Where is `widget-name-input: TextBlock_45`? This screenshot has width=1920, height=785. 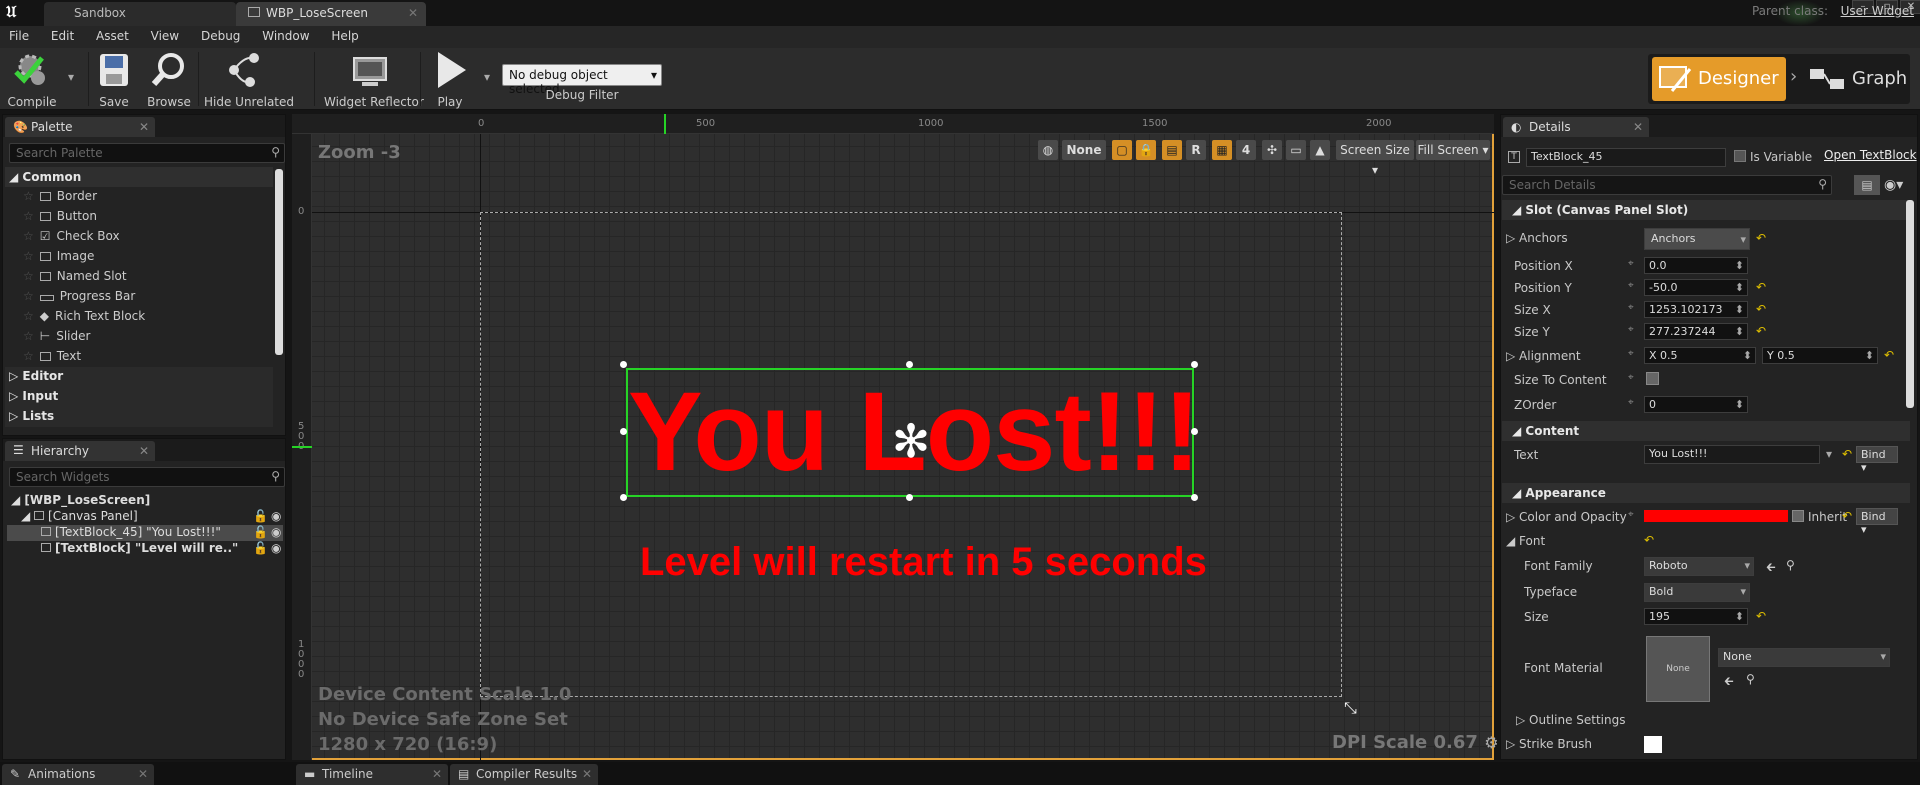 widget-name-input: TextBlock_45 is located at coordinates (1626, 157).